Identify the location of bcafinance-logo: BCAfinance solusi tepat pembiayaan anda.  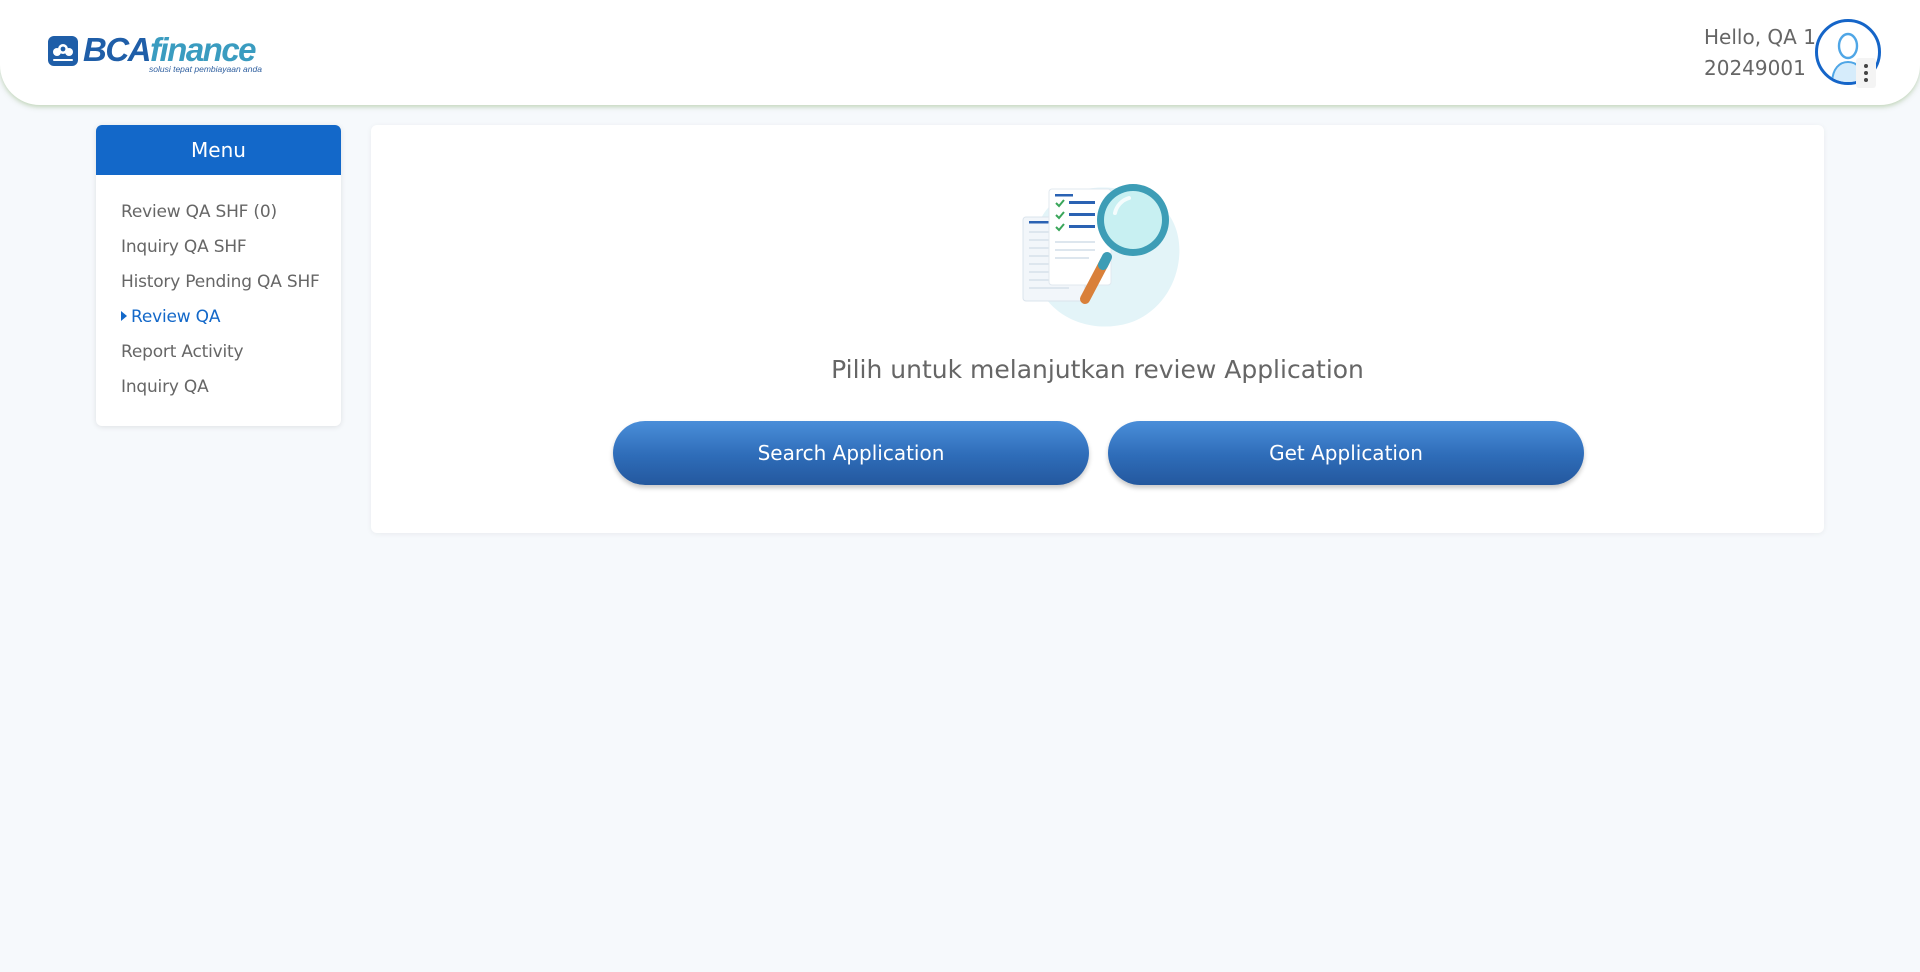
(159, 54).